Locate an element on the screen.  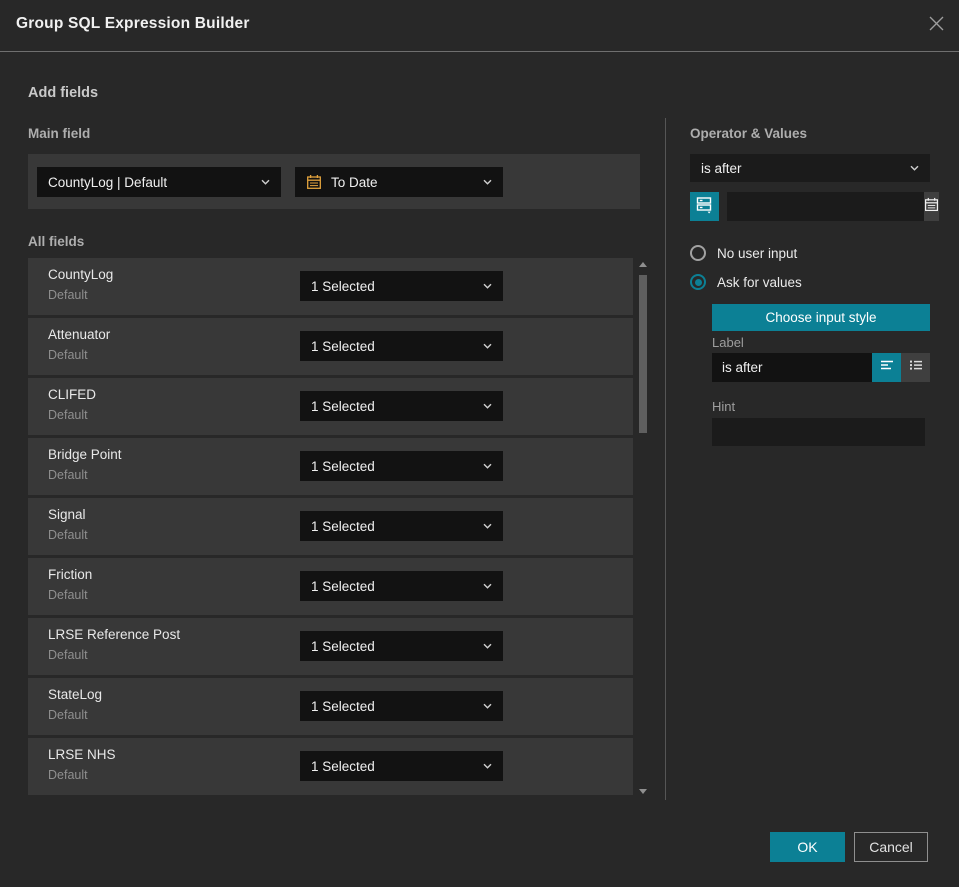
scroll-up-icon is located at coordinates (643, 264).